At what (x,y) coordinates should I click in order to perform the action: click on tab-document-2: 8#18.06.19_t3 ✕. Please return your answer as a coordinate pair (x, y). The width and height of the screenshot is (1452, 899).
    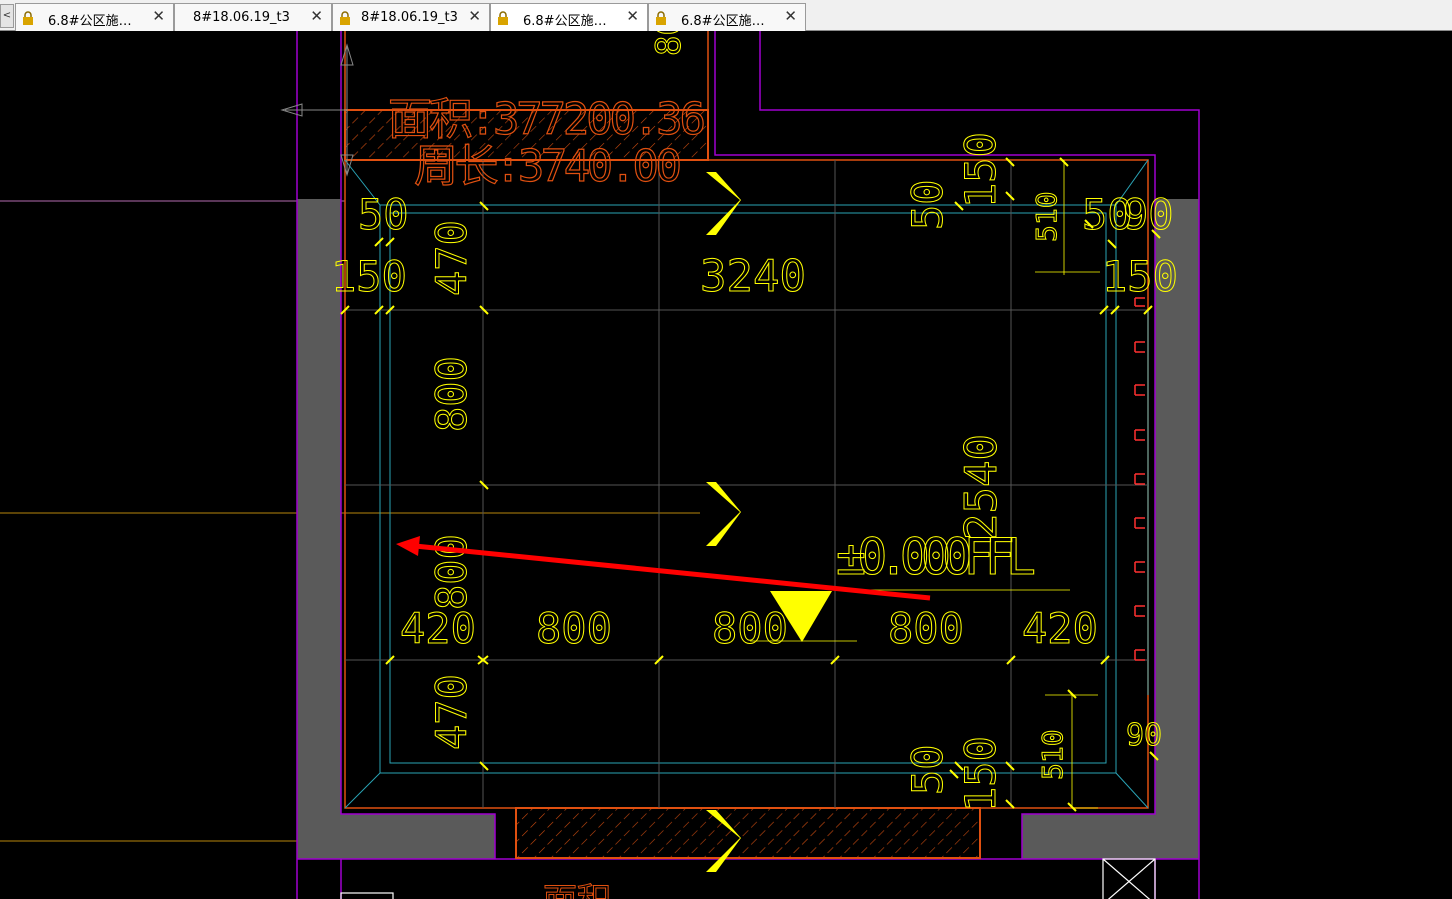
    Looking at the image, I should click on (253, 17).